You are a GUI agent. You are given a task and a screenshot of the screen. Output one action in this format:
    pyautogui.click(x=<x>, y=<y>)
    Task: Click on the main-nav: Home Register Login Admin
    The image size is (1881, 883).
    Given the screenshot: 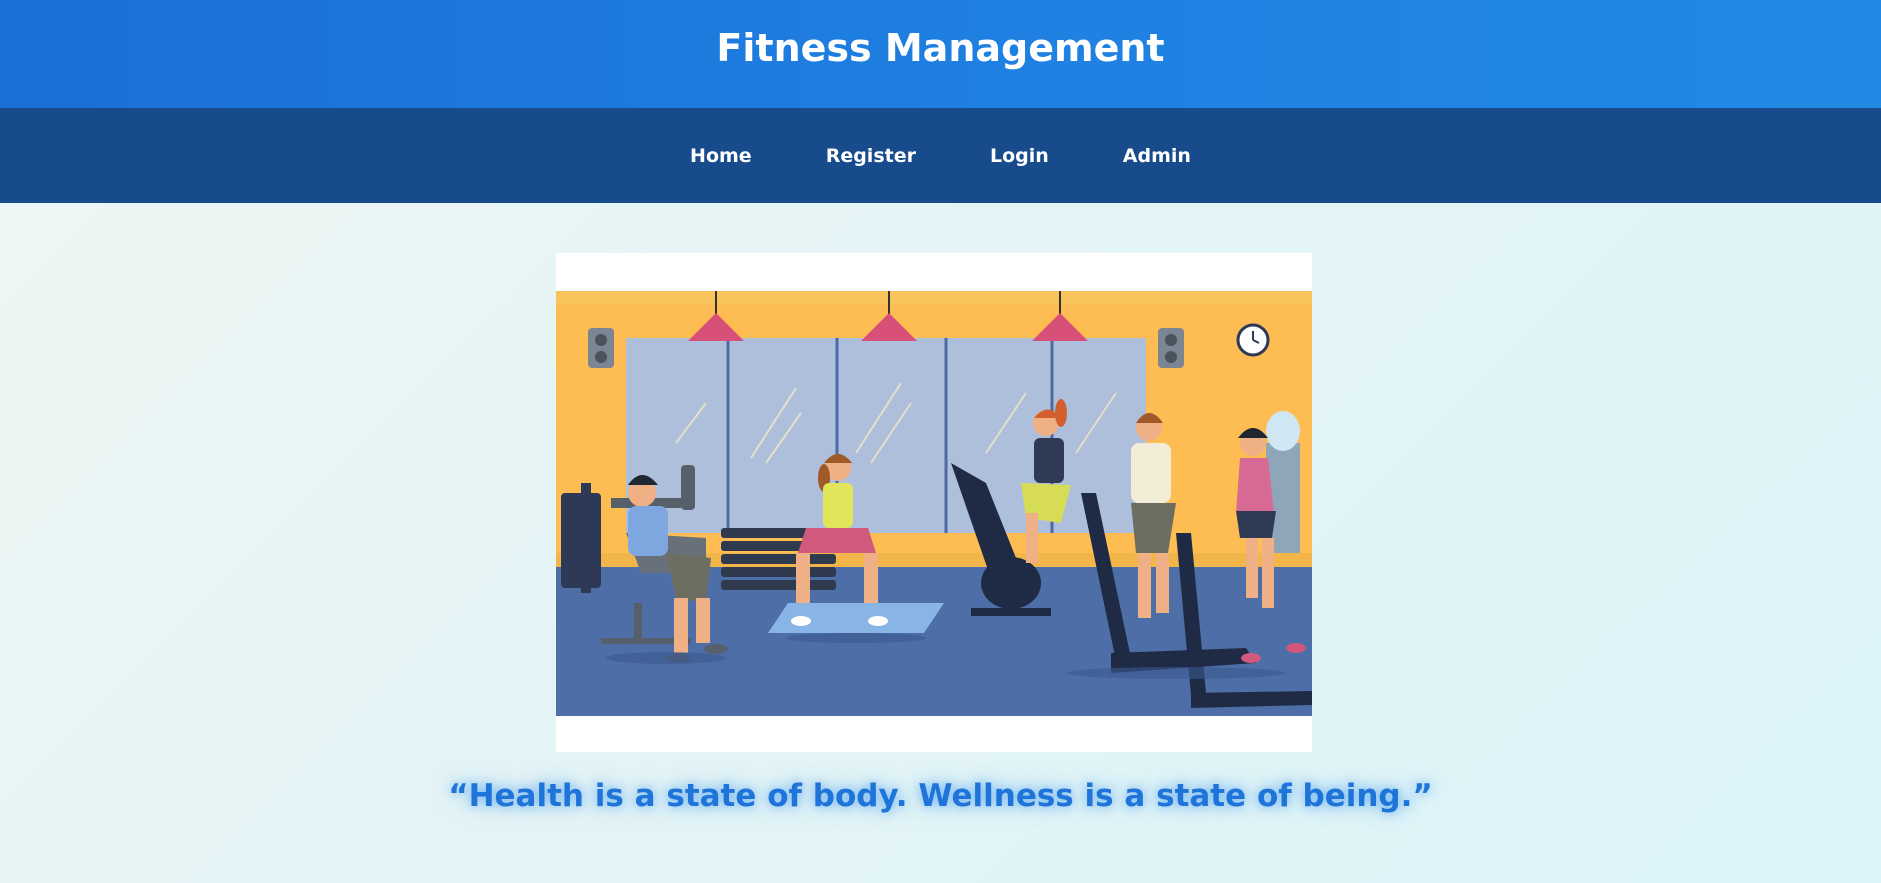 What is the action you would take?
    pyautogui.click(x=940, y=155)
    